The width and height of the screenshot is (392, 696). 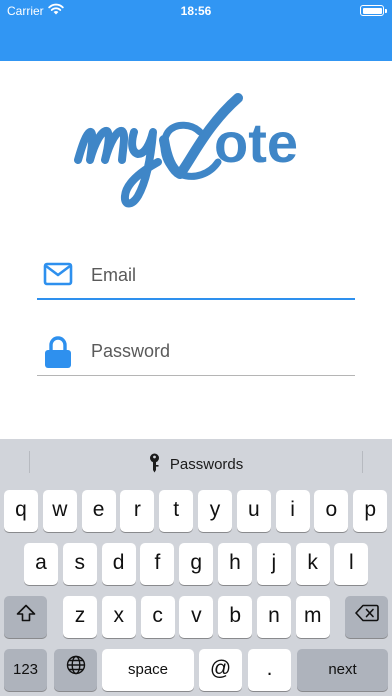 What do you see at coordinates (148, 670) in the screenshot?
I see `space-key: space` at bounding box center [148, 670].